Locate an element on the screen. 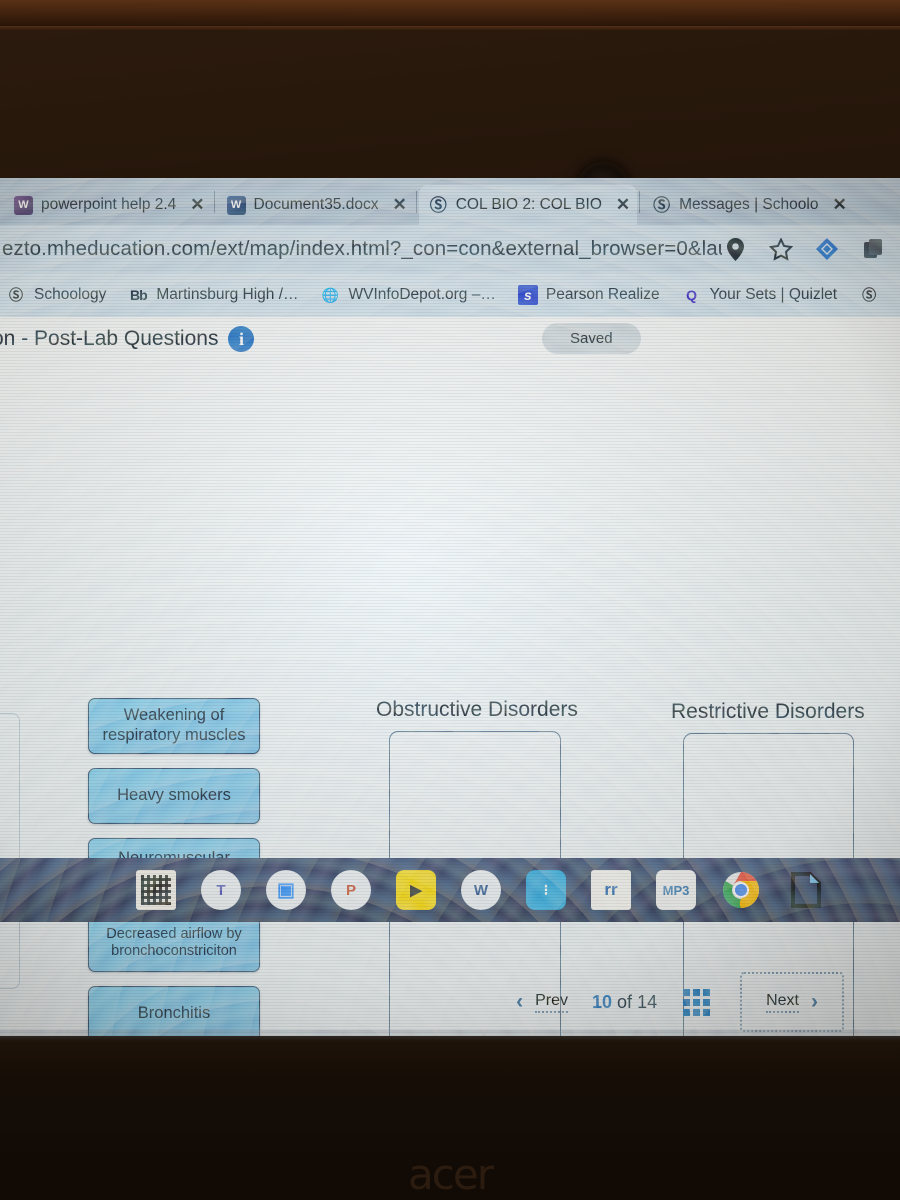 The width and height of the screenshot is (900, 1200). microsoft-word-icon: W is located at coordinates (481, 890).